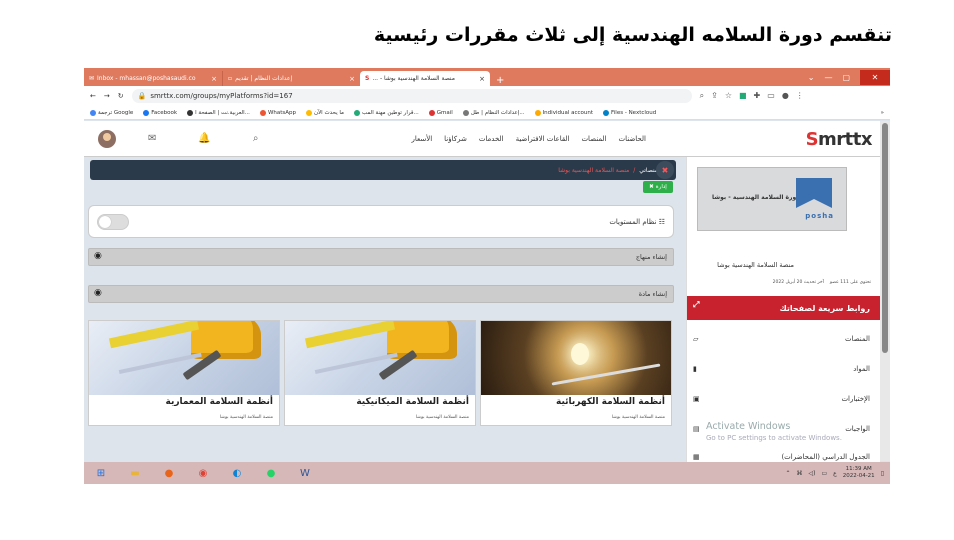  What do you see at coordinates (281, 112) in the screenshot?
I see `bookmark-label: WhatsApp` at bounding box center [281, 112].